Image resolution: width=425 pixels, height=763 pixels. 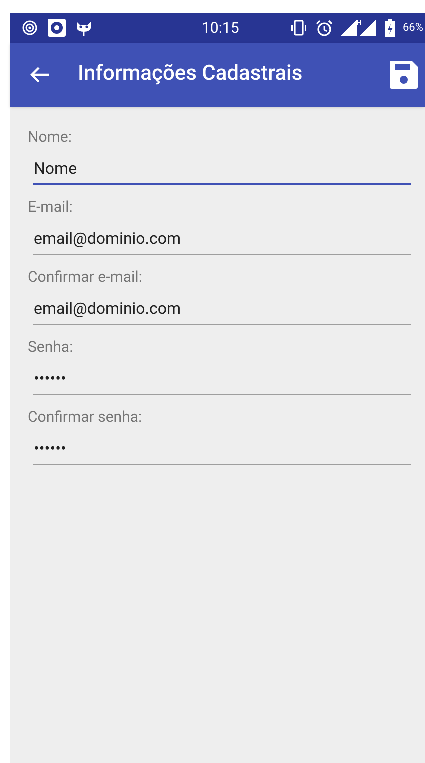 What do you see at coordinates (40, 75) in the screenshot?
I see `back-arrow-icon` at bounding box center [40, 75].